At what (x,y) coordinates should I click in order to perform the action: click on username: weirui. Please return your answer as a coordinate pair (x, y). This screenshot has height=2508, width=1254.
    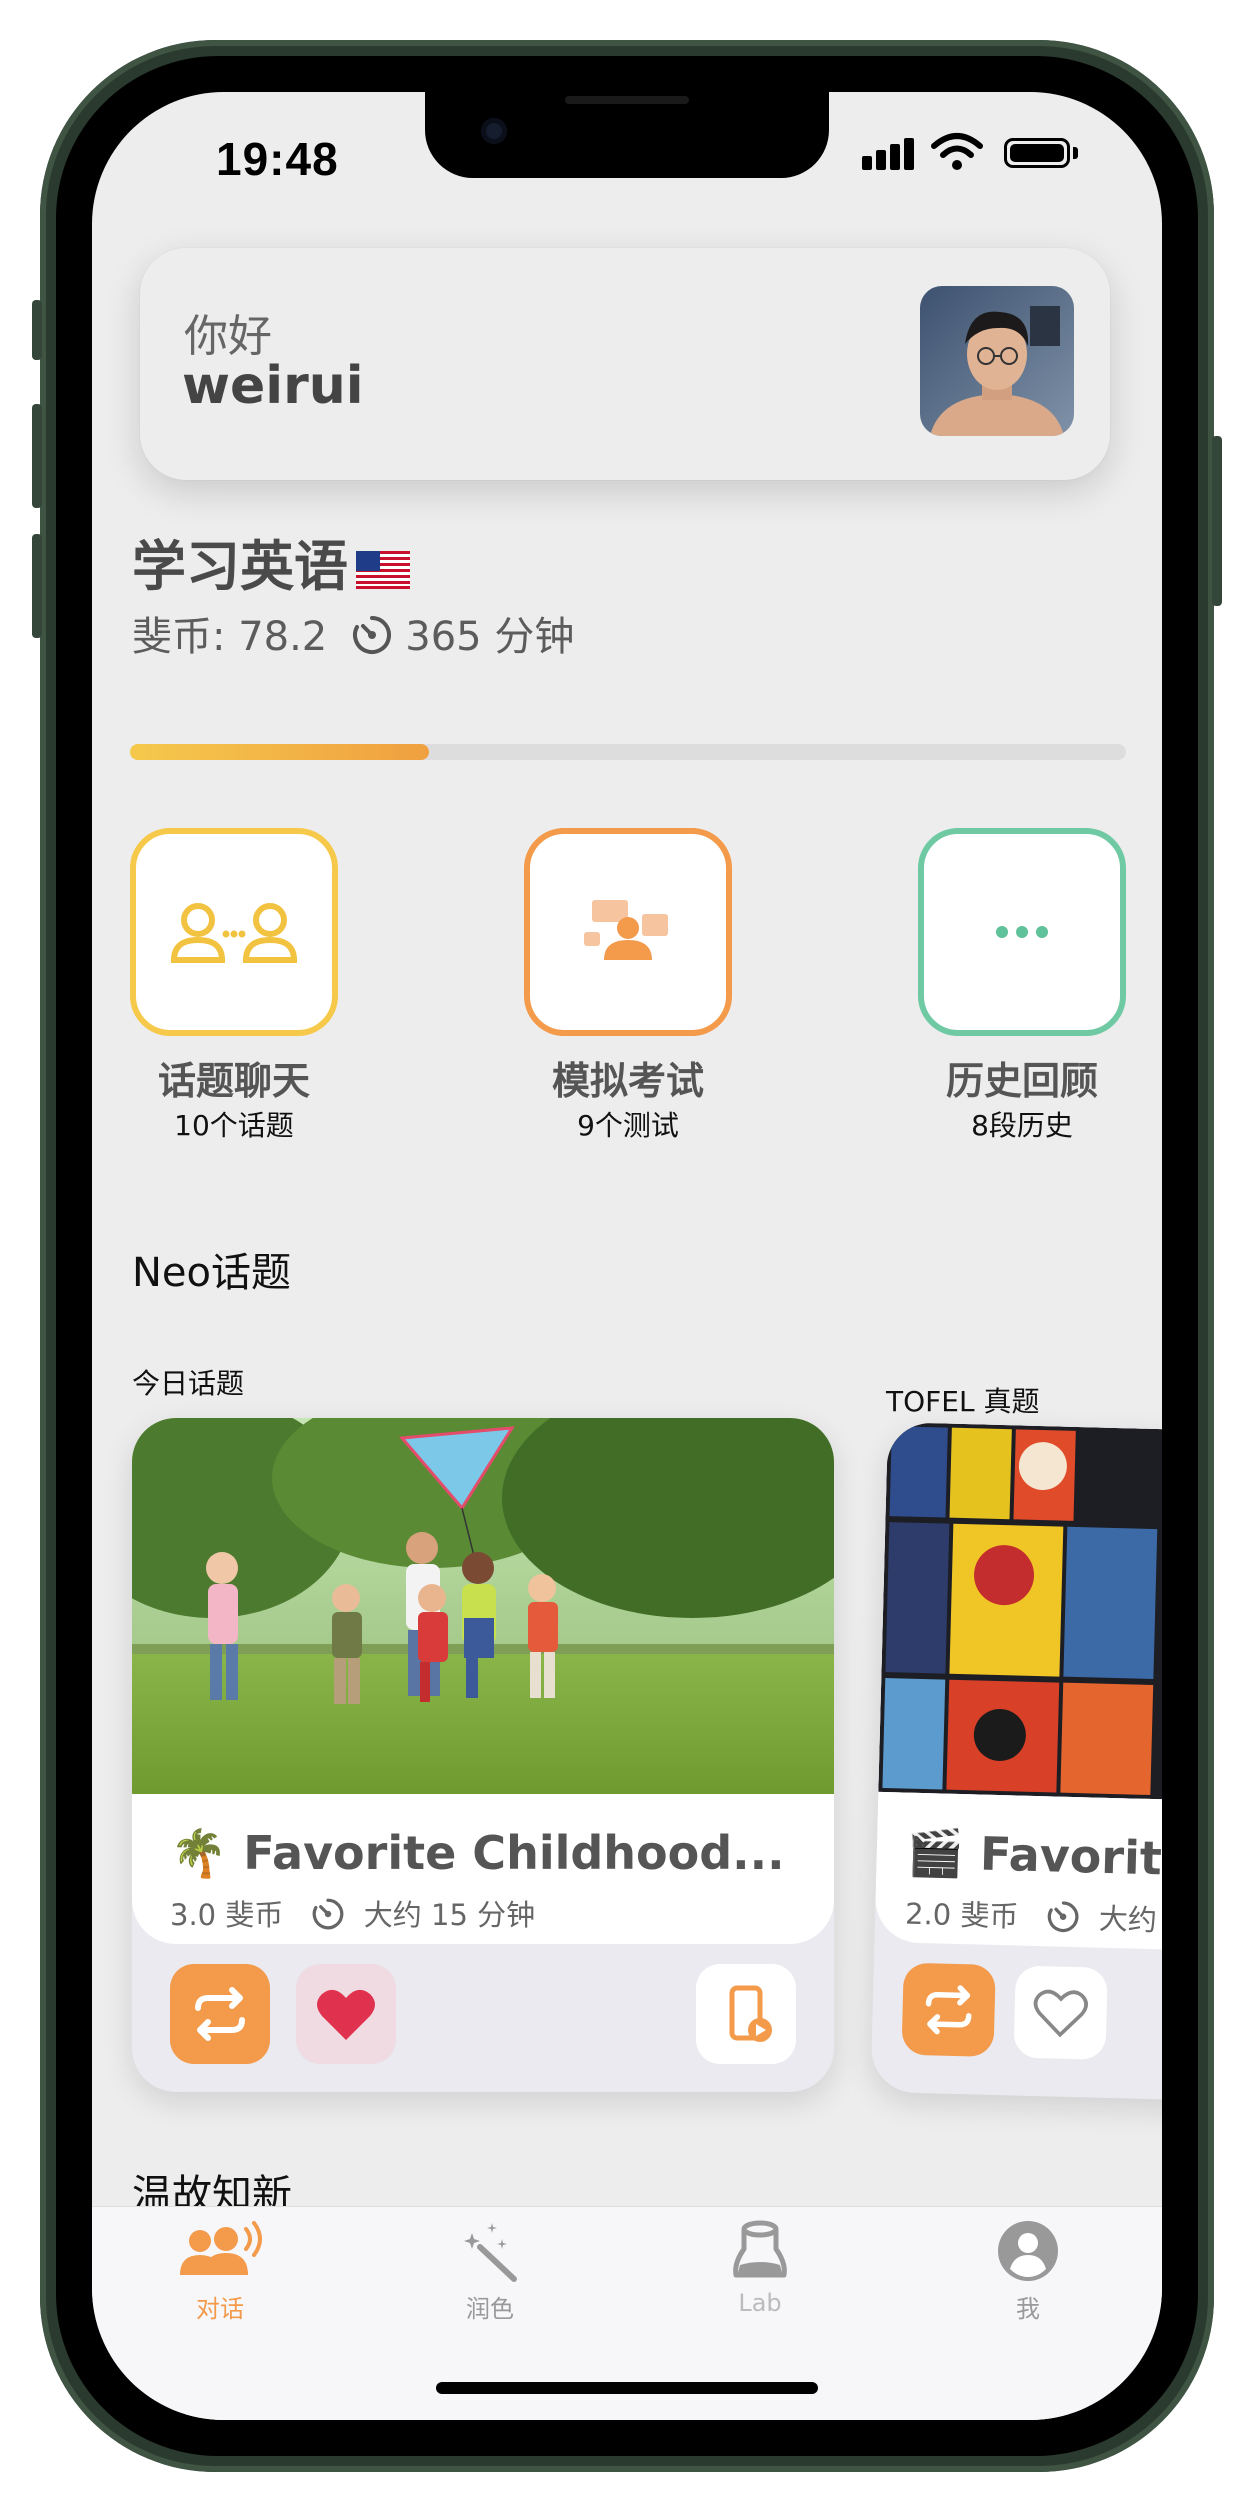
    Looking at the image, I should click on (273, 386).